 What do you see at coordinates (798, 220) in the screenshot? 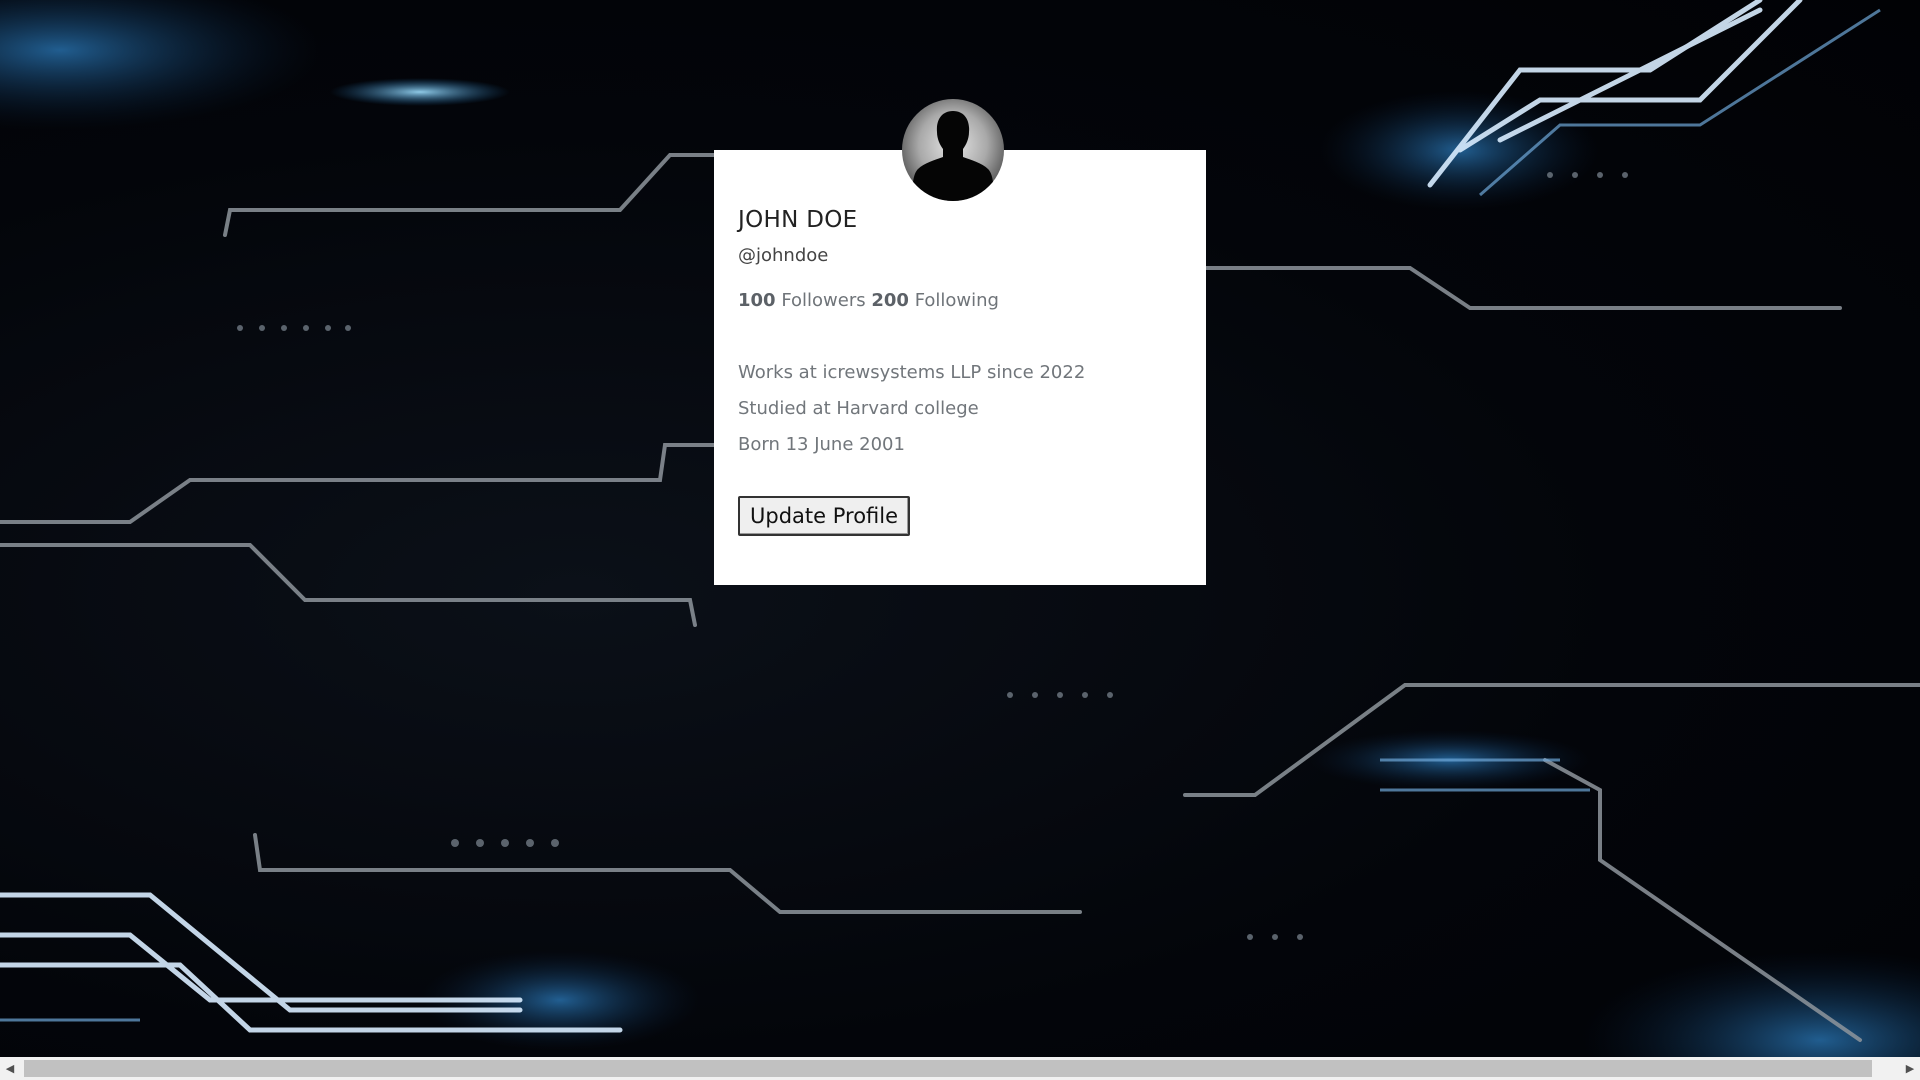
I see `profile-name: JOHN DOE` at bounding box center [798, 220].